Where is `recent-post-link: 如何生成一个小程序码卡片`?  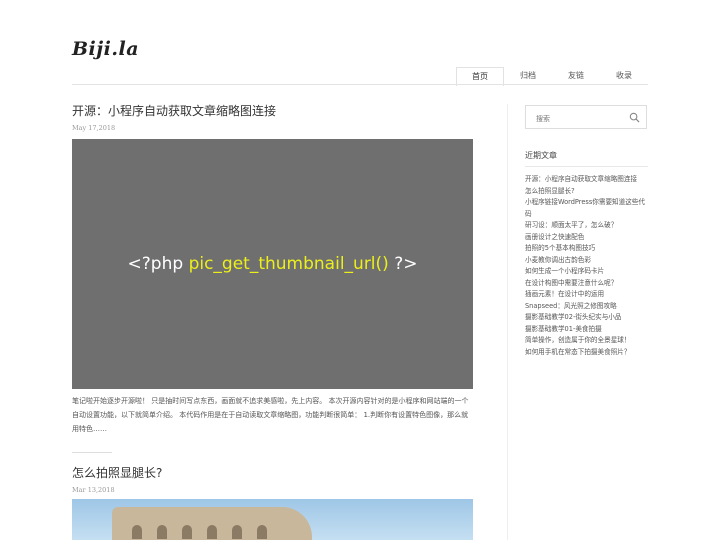 recent-post-link: 如何生成一个小程序码卡片 is located at coordinates (587, 272).